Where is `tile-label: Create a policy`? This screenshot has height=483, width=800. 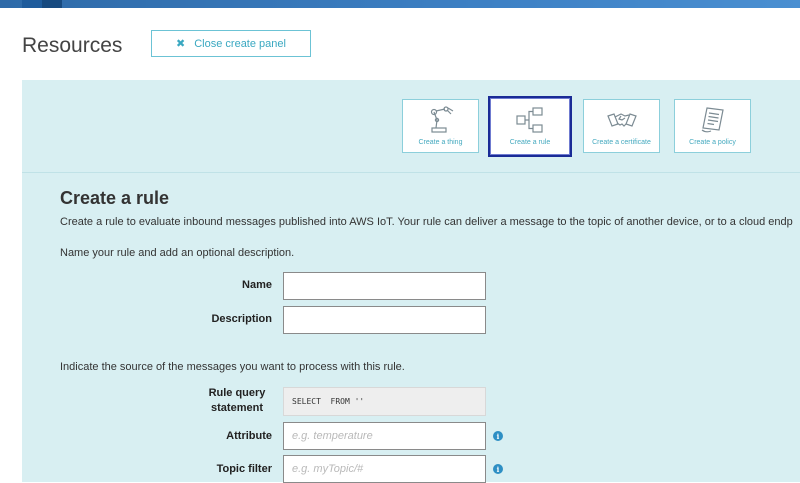
tile-label: Create a policy is located at coordinates (712, 142).